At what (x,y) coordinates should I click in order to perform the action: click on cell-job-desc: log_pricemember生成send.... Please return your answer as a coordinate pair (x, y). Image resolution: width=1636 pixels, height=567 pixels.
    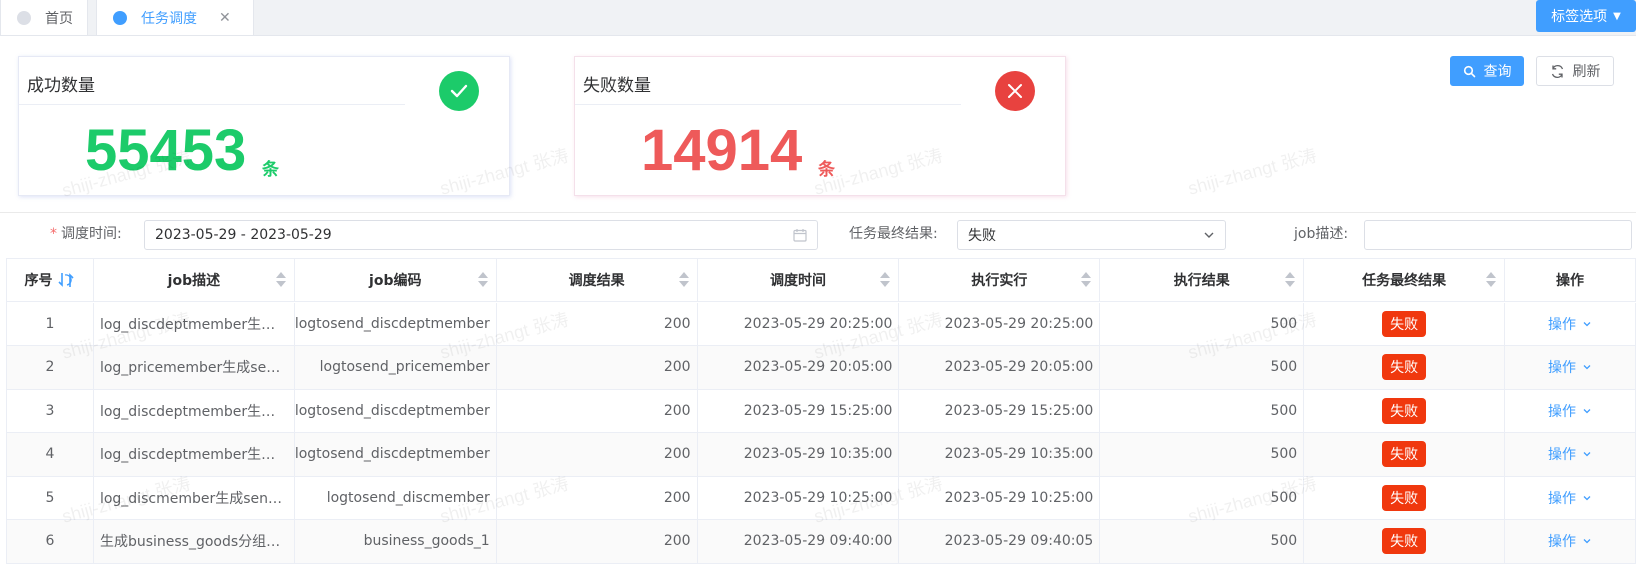
    Looking at the image, I should click on (194, 368).